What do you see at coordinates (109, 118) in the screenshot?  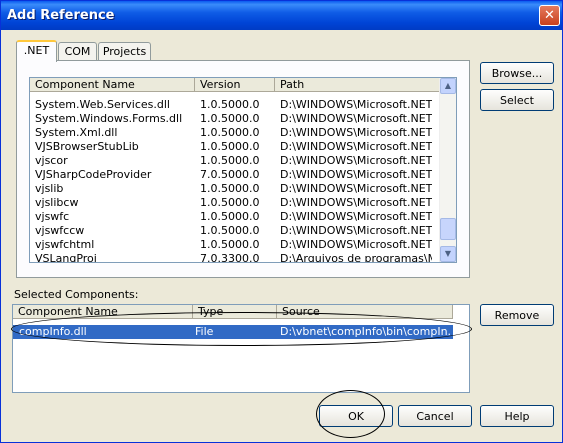 I see `component-name: System.Windows.Forms.dll` at bounding box center [109, 118].